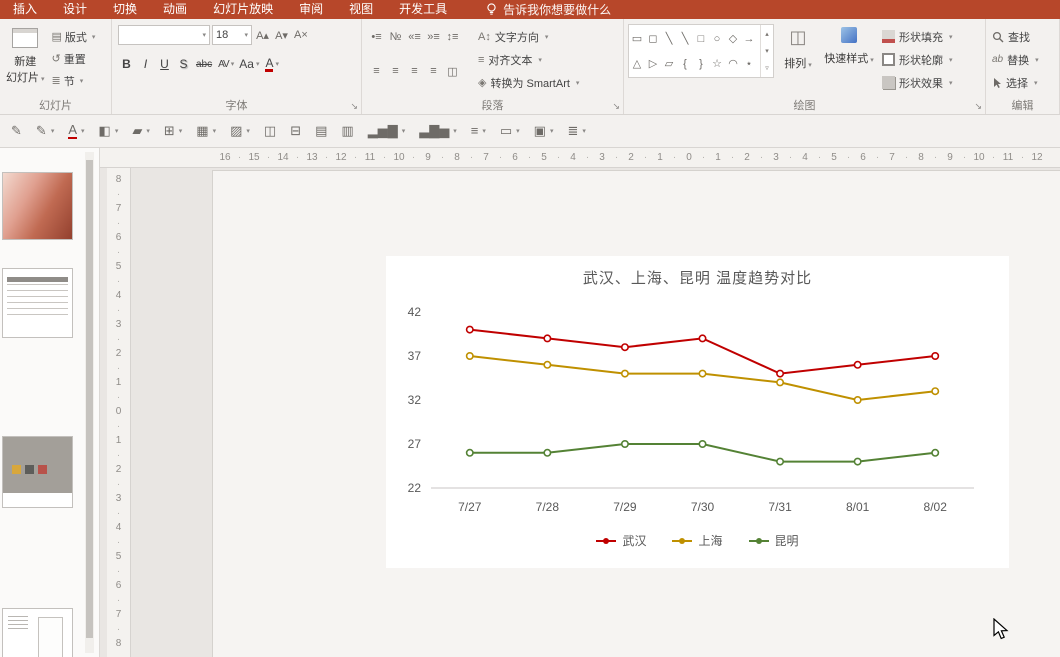 The image size is (1060, 657). Describe the element at coordinates (433, 71) in the screenshot. I see `justify-button: ≡` at that location.